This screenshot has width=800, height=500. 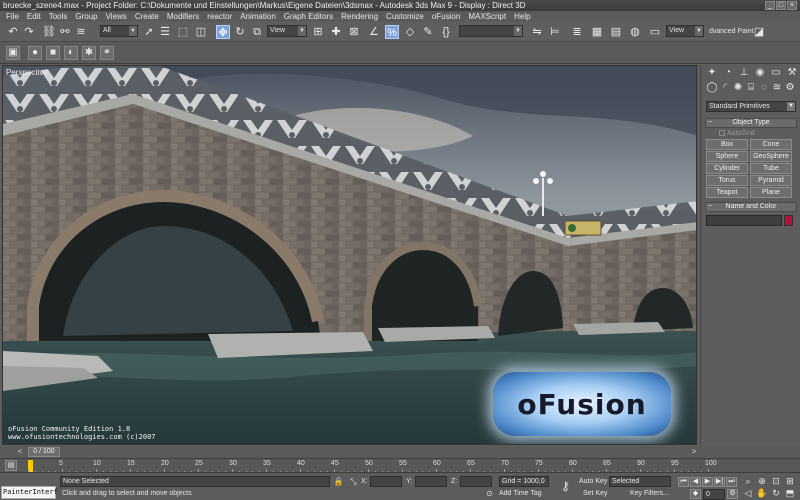 I want to click on go-to-start-icon: ⏮, so click(x=683, y=482).